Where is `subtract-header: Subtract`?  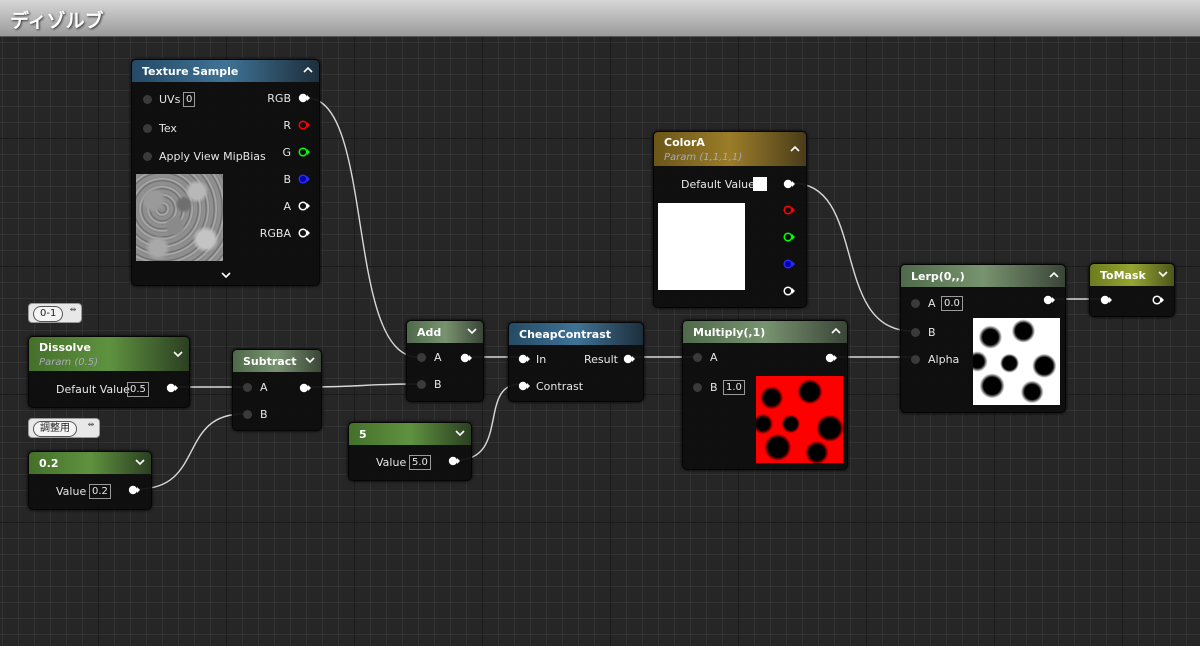
subtract-header: Subtract is located at coordinates (277, 361).